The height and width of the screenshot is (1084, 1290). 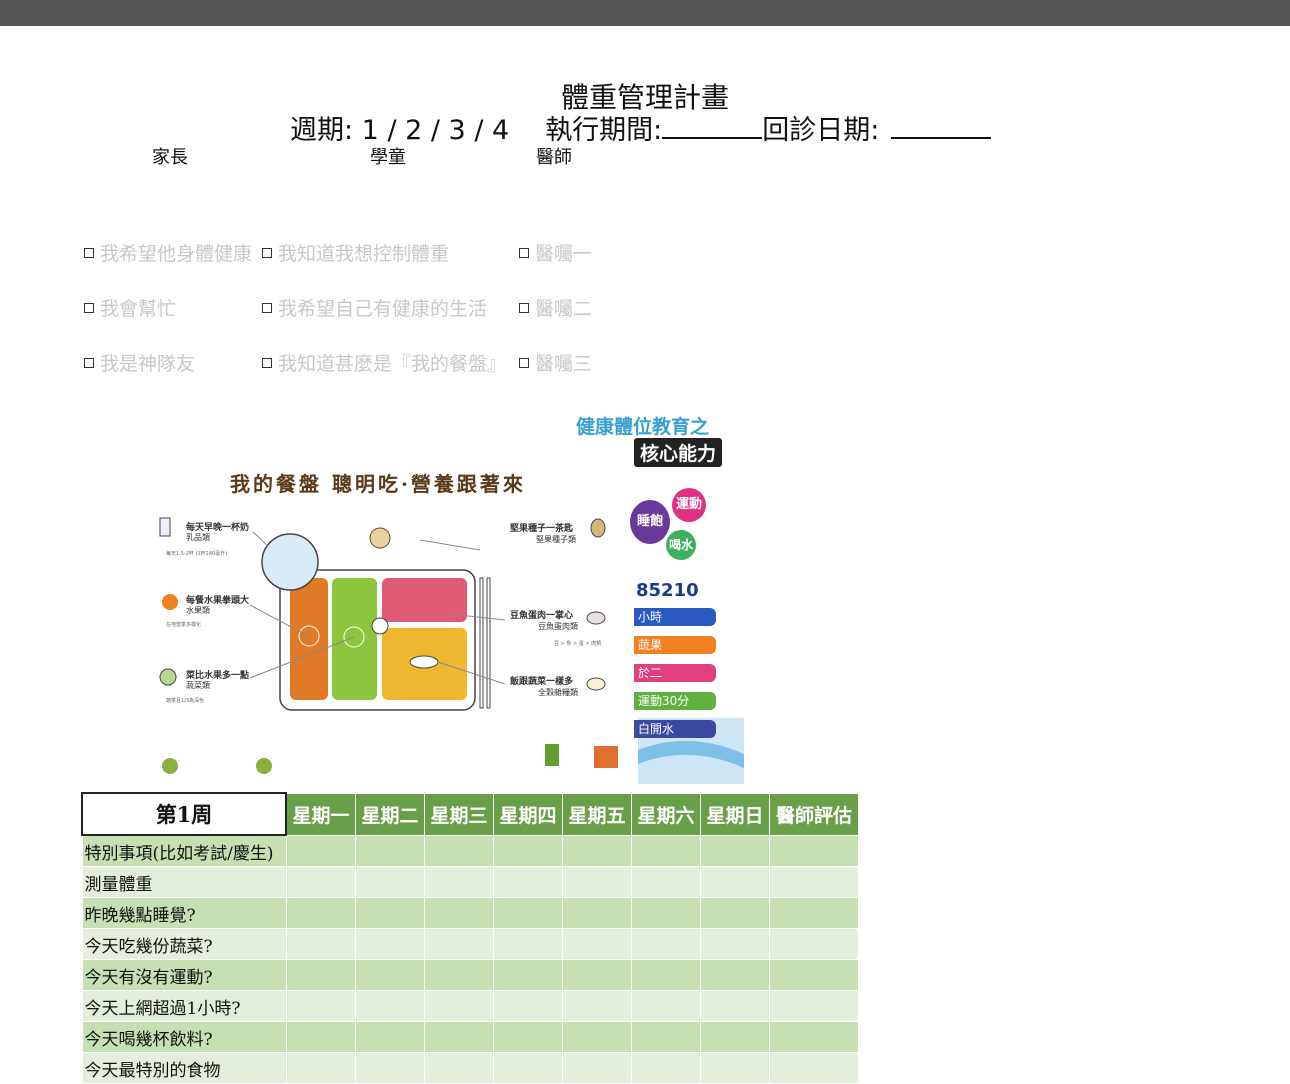 What do you see at coordinates (675, 701) in the screenshot?
I see `side-bar-exercise: 運動30分` at bounding box center [675, 701].